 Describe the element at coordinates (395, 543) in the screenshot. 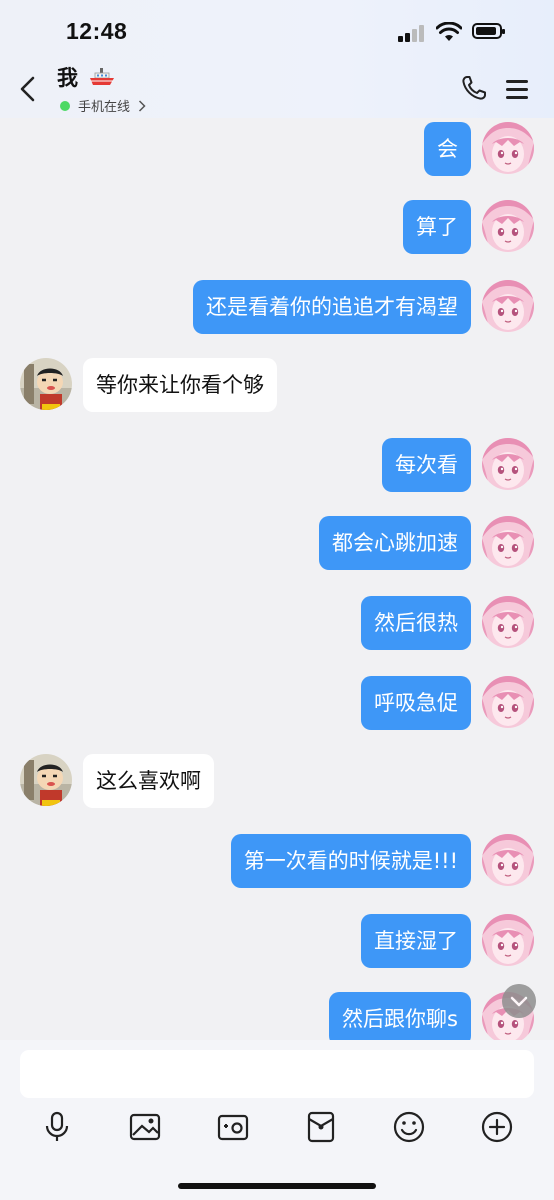

I see `outgoing-message-bubble: 都会心跳加速` at that location.